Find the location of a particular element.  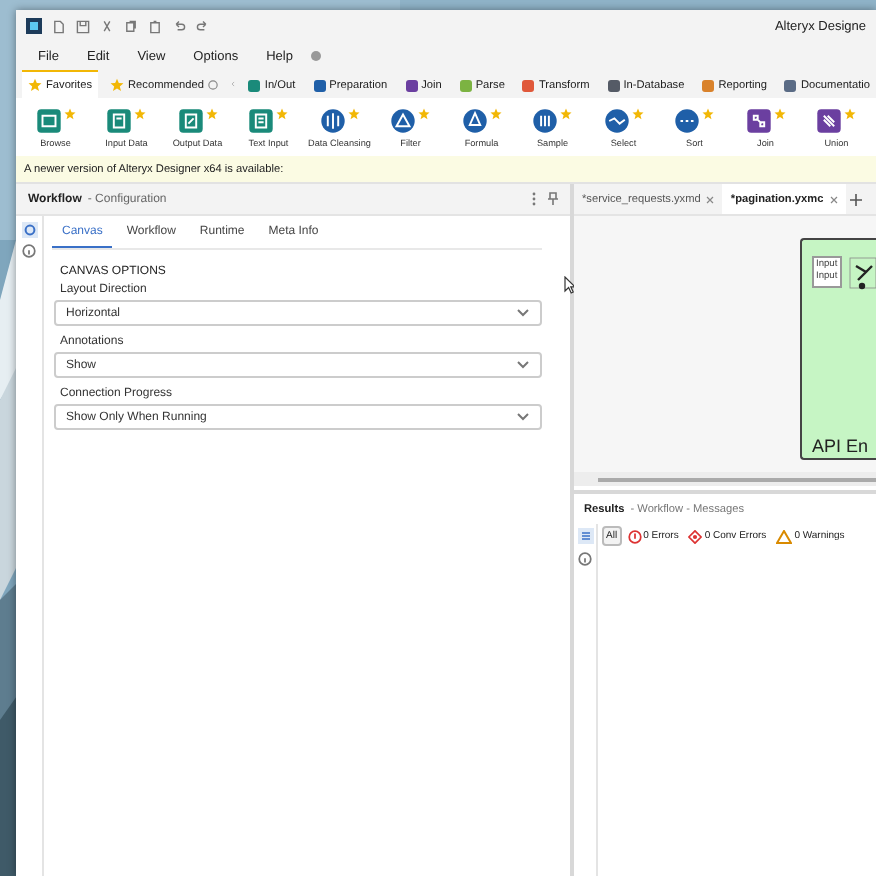

new-file-icon is located at coordinates (59, 26).